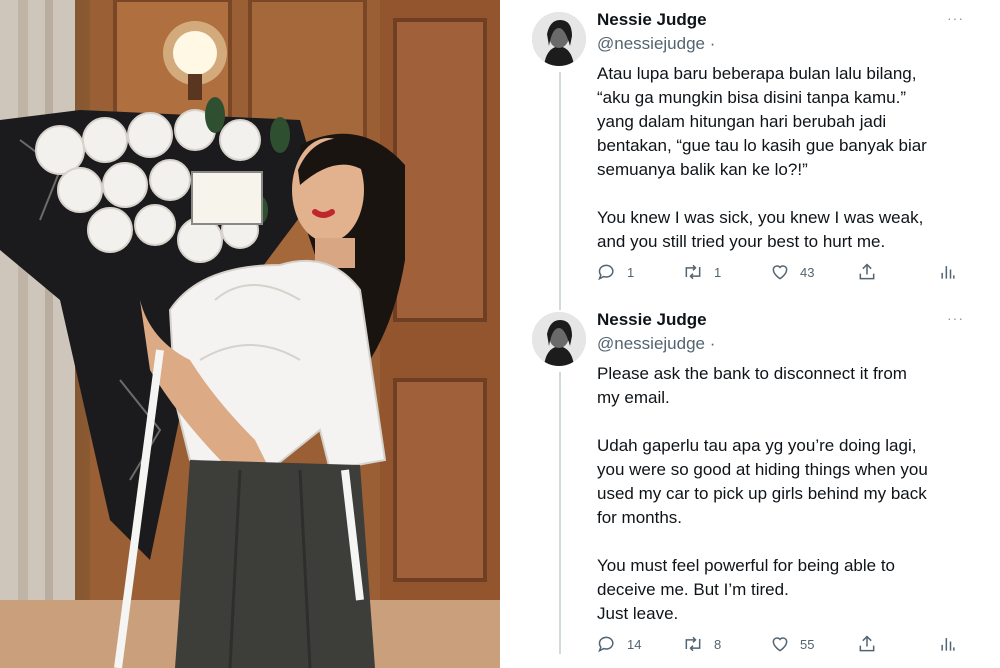 Image resolution: width=1000 pixels, height=668 pixels. I want to click on reply-count: 1, so click(631, 272).